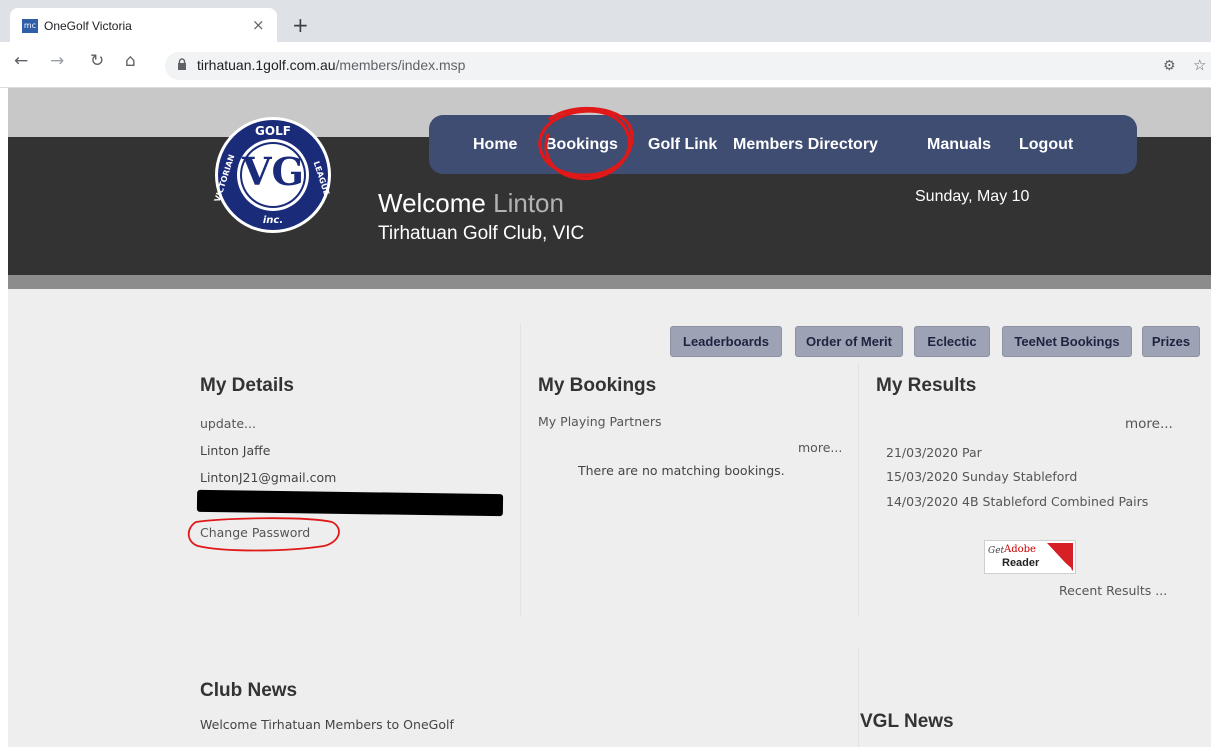  Describe the element at coordinates (599, 421) in the screenshot. I see `playing-partners-link: My Playing Partners` at that location.